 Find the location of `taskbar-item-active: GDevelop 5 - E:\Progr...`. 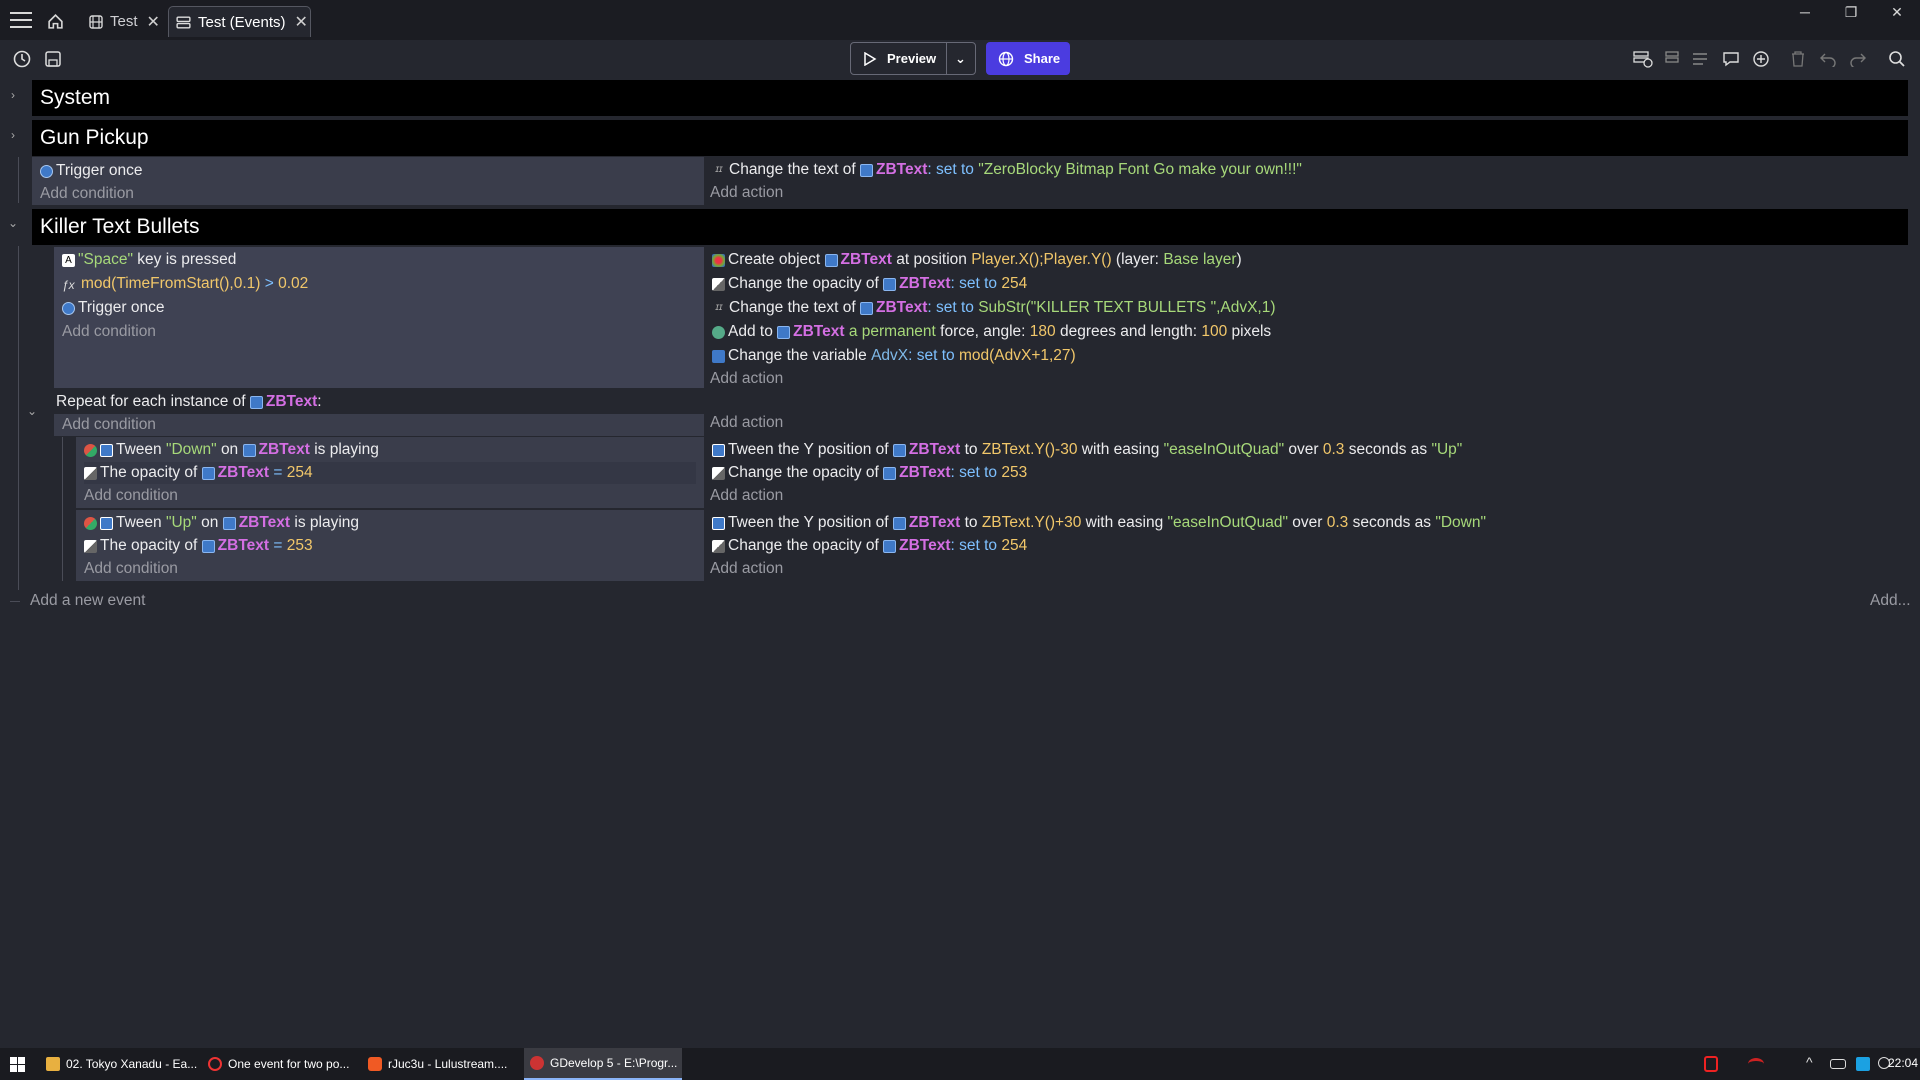

taskbar-item-active: GDevelop 5 - E:\Progr... is located at coordinates (603, 1064).